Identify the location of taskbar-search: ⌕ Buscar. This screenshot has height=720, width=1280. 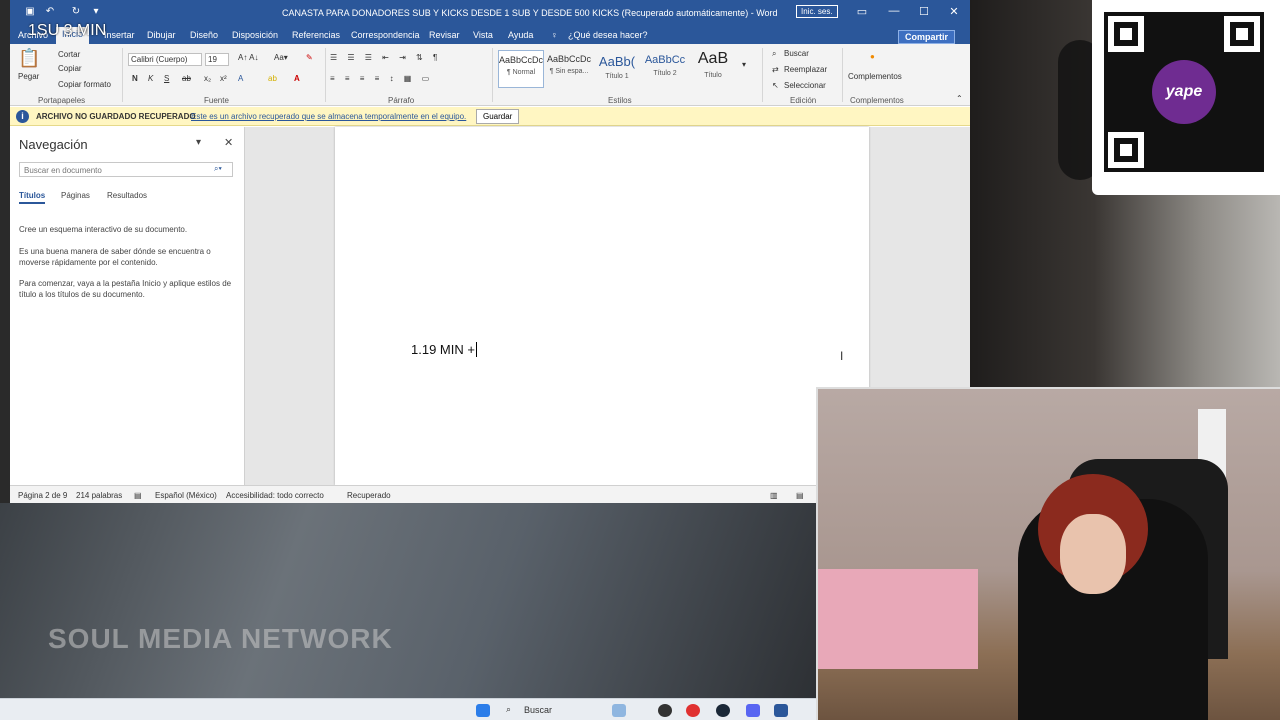
(556, 710).